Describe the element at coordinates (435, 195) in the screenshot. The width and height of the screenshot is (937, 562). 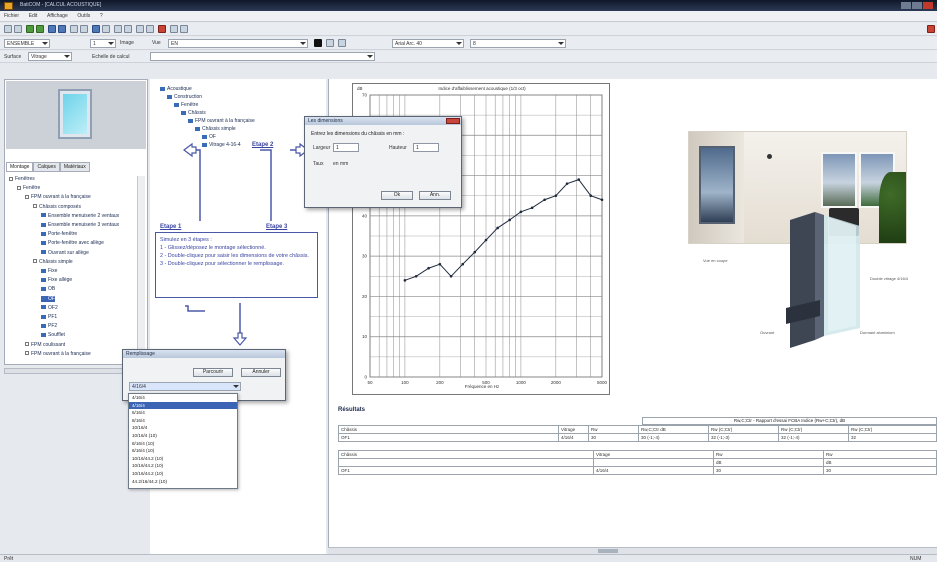
I see `cancel-button: Ann.` at that location.